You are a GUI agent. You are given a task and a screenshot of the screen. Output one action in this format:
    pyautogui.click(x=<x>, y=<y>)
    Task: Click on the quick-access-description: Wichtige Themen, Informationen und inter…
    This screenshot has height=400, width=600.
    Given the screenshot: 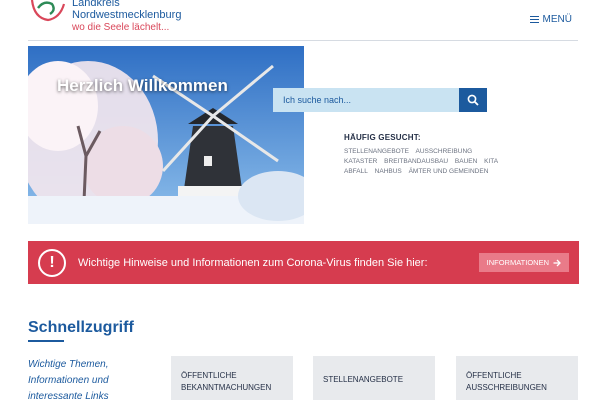 What is the action you would take?
    pyautogui.click(x=68, y=379)
    